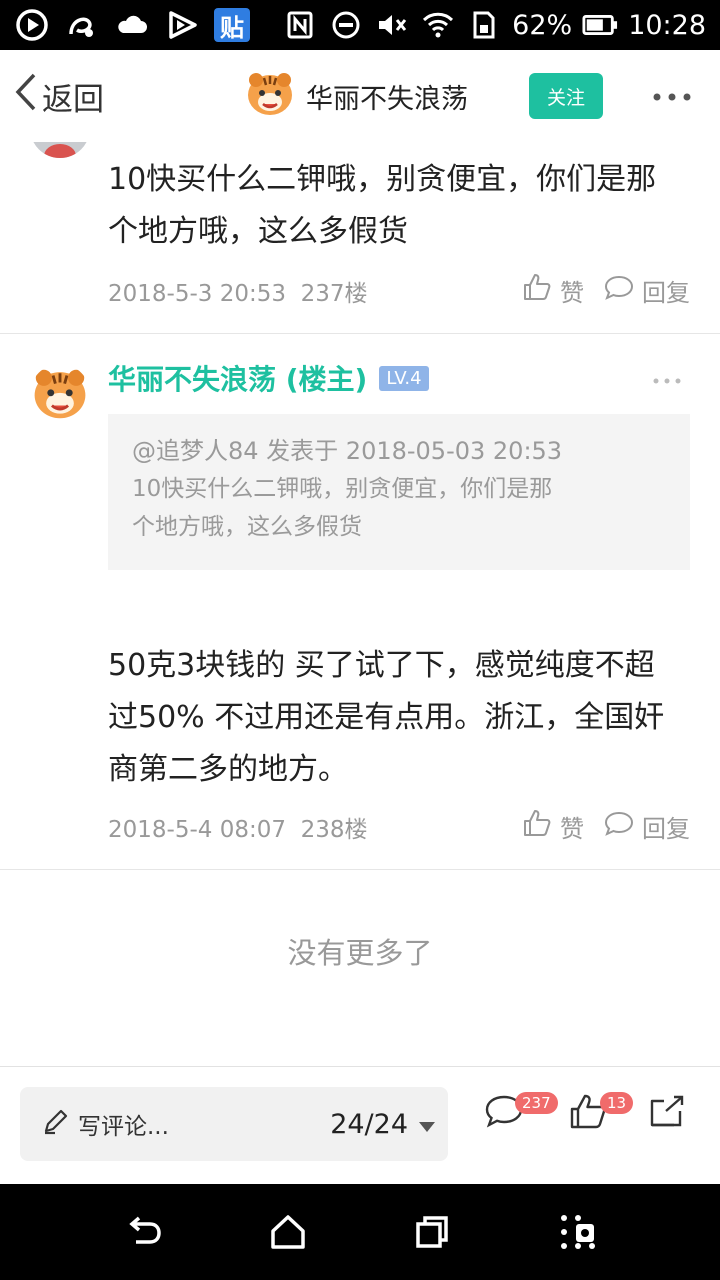  What do you see at coordinates (247, 527) in the screenshot?
I see `quote-text-line: 个地方哦，这么多假货` at bounding box center [247, 527].